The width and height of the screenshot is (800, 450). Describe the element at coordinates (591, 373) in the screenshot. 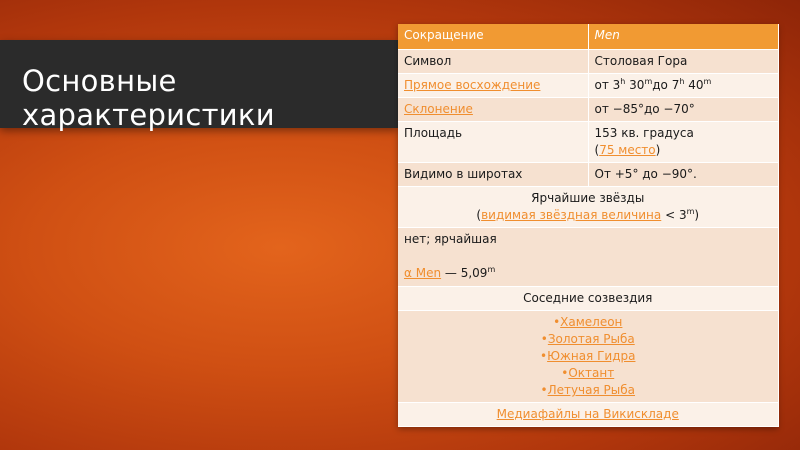

I see `neighbor-octans-link: Октант` at that location.